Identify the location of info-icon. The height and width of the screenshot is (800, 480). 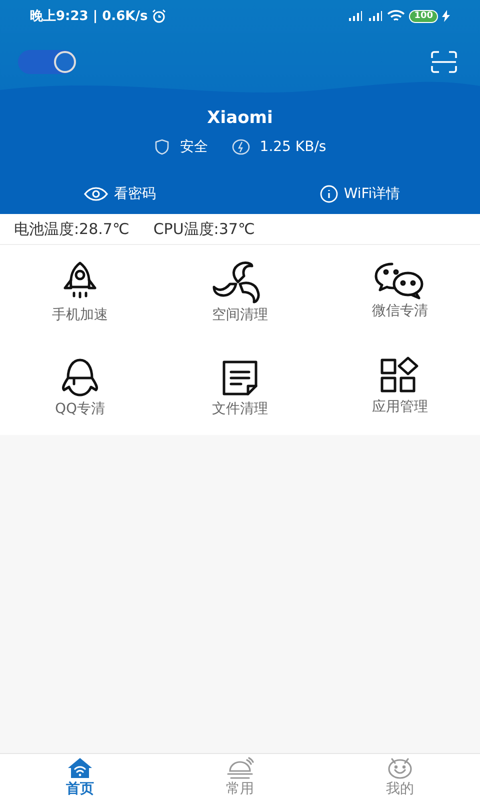
(329, 194).